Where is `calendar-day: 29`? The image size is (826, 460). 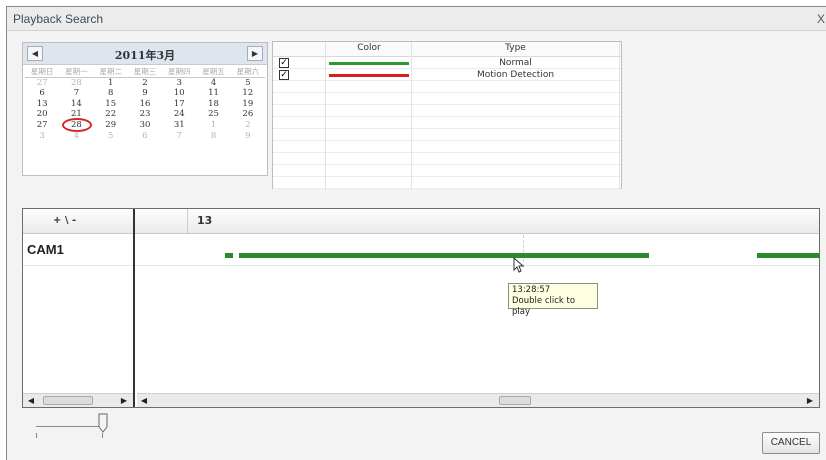 calendar-day: 29 is located at coordinates (111, 125).